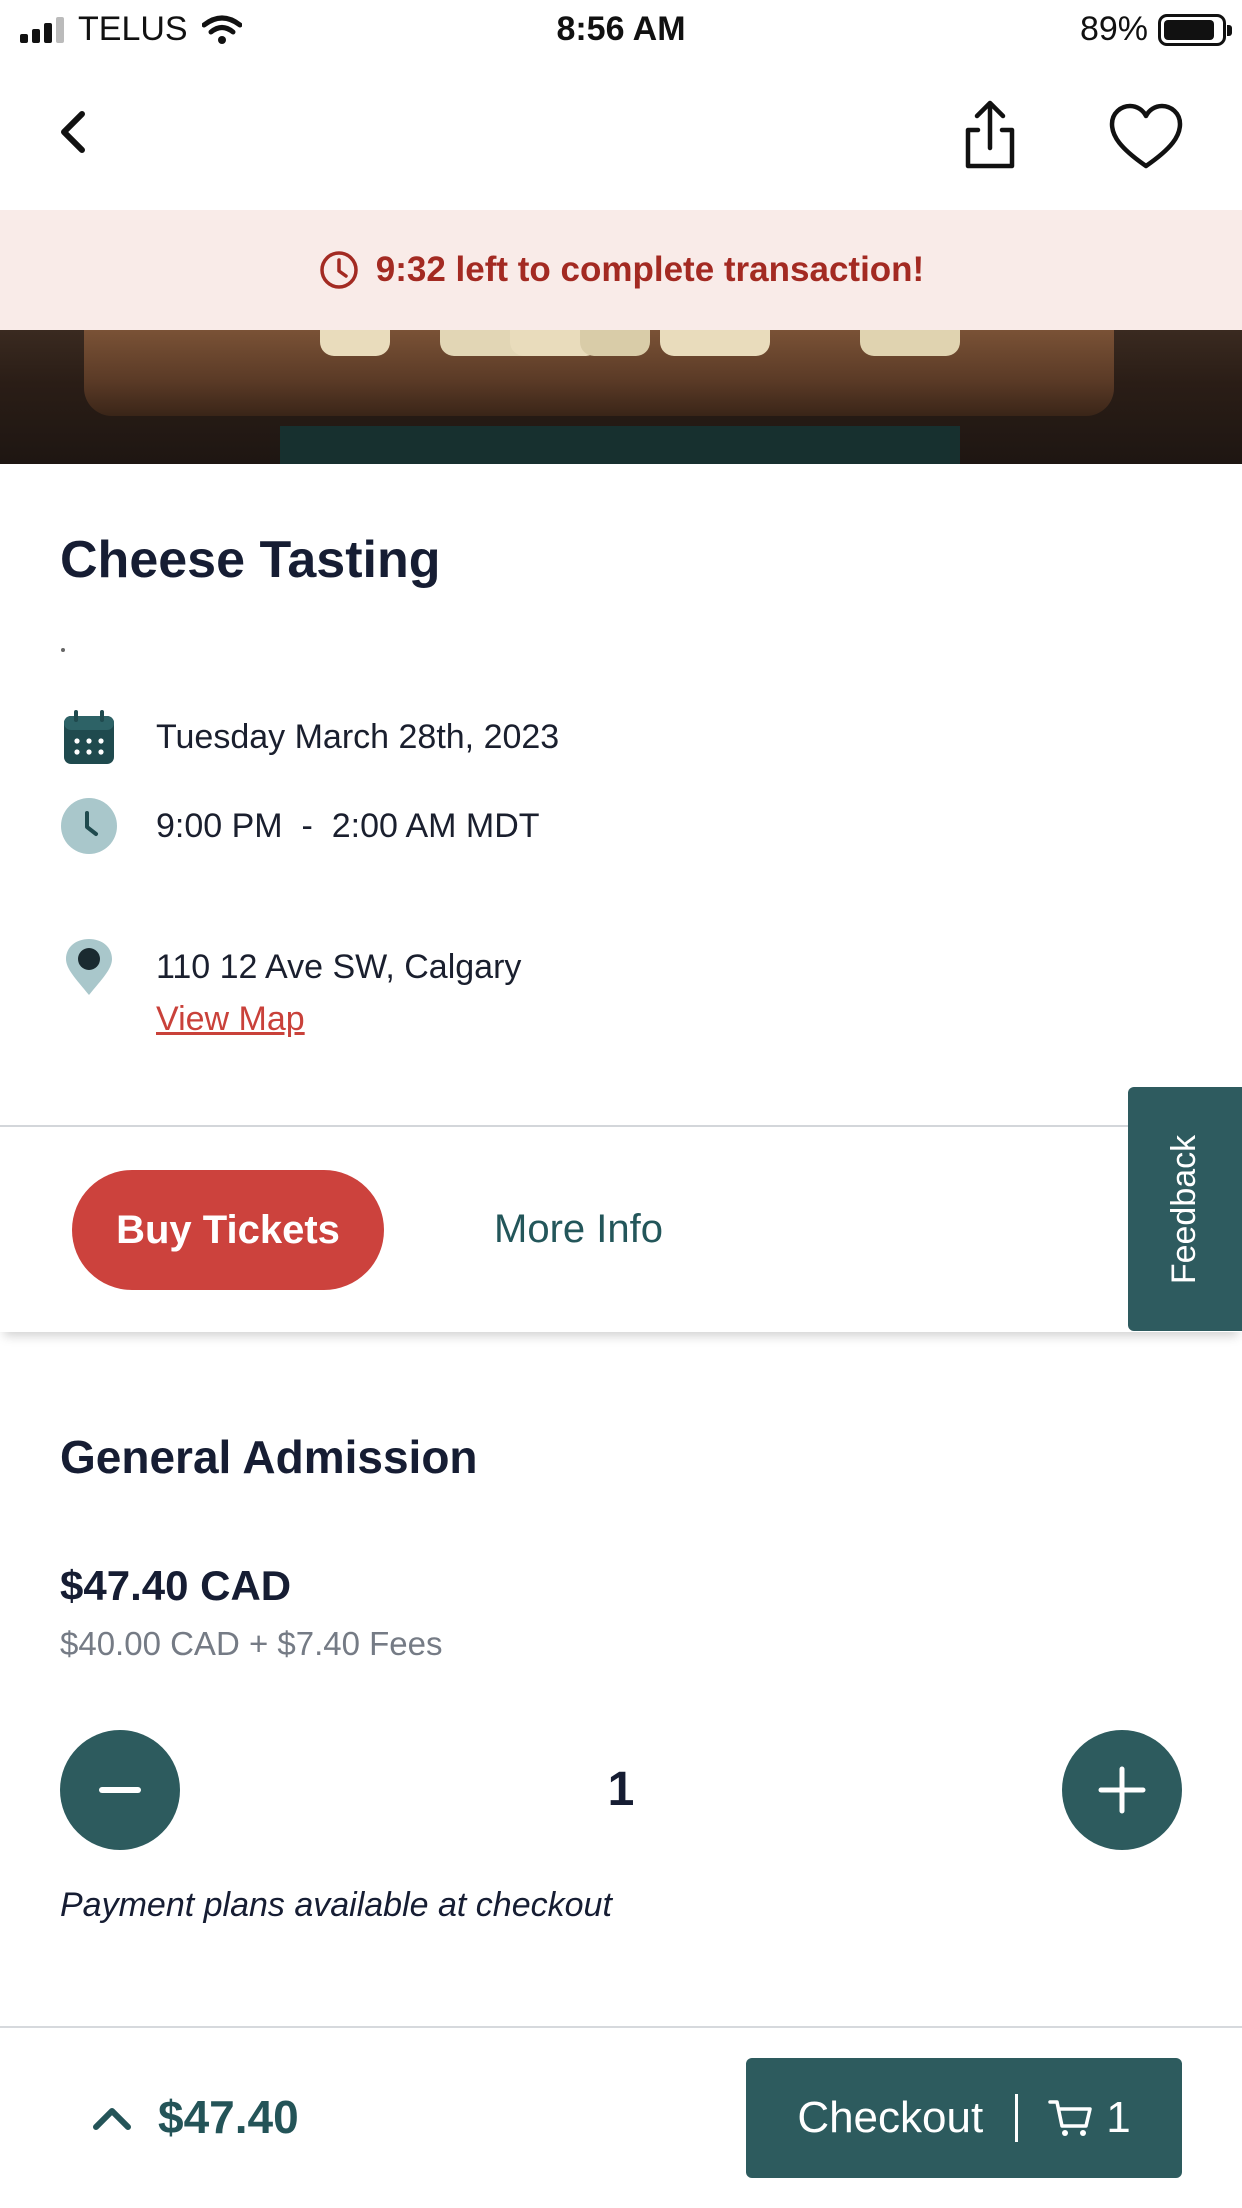 The height and width of the screenshot is (2208, 1242). What do you see at coordinates (251, 1643) in the screenshot?
I see `price-breakdown: $40.00 CAD + $7.40 Fees` at bounding box center [251, 1643].